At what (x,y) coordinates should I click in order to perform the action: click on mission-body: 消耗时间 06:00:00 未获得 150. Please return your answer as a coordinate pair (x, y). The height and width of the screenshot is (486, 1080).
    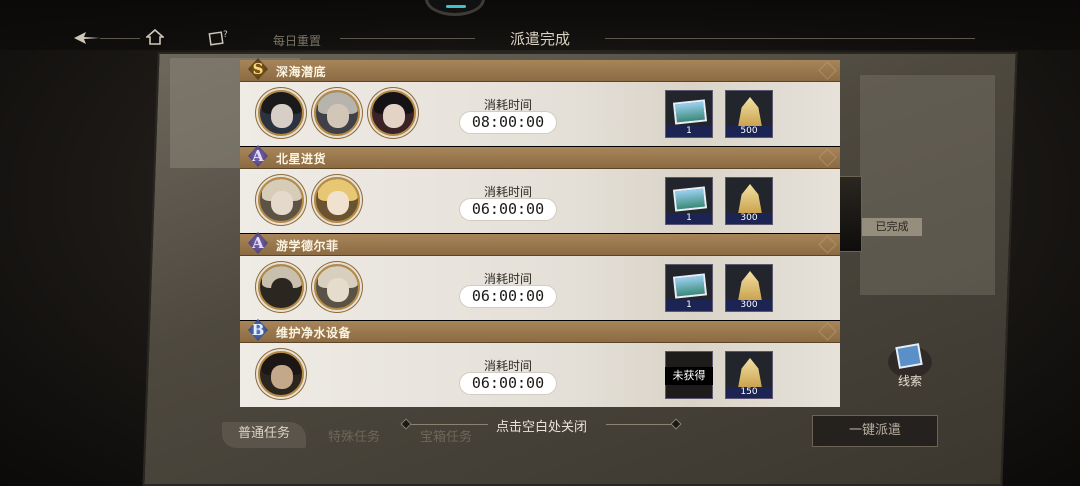
    Looking at the image, I should click on (540, 375).